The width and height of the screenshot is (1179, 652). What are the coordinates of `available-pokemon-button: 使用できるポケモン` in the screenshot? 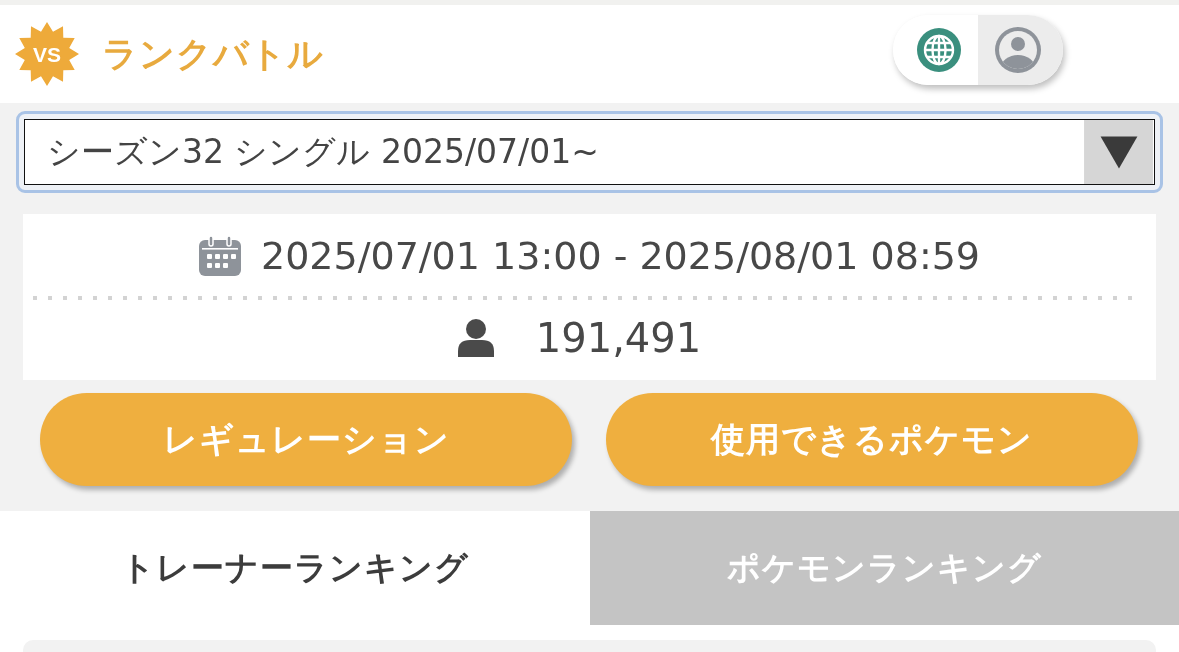 It's located at (872, 439).